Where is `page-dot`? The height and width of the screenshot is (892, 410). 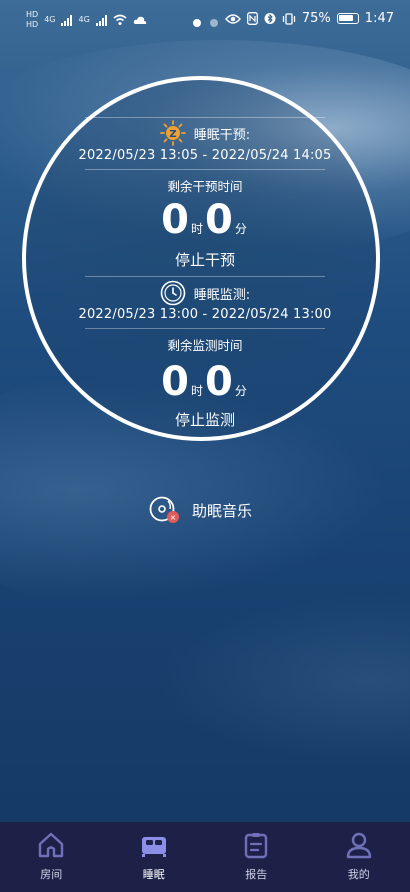
page-dot is located at coordinates (214, 23).